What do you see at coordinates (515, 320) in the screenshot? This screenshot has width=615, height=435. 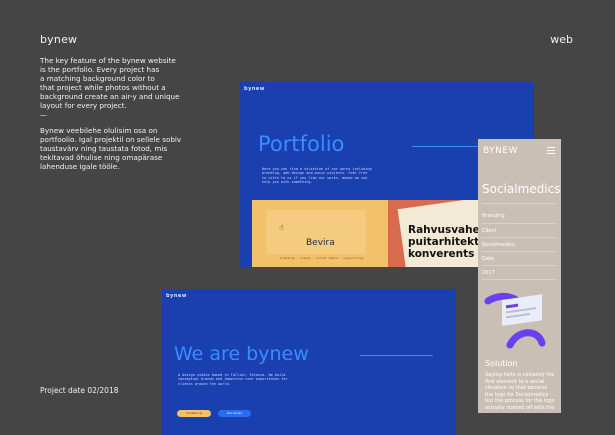 I see `project-illustration` at bounding box center [515, 320].